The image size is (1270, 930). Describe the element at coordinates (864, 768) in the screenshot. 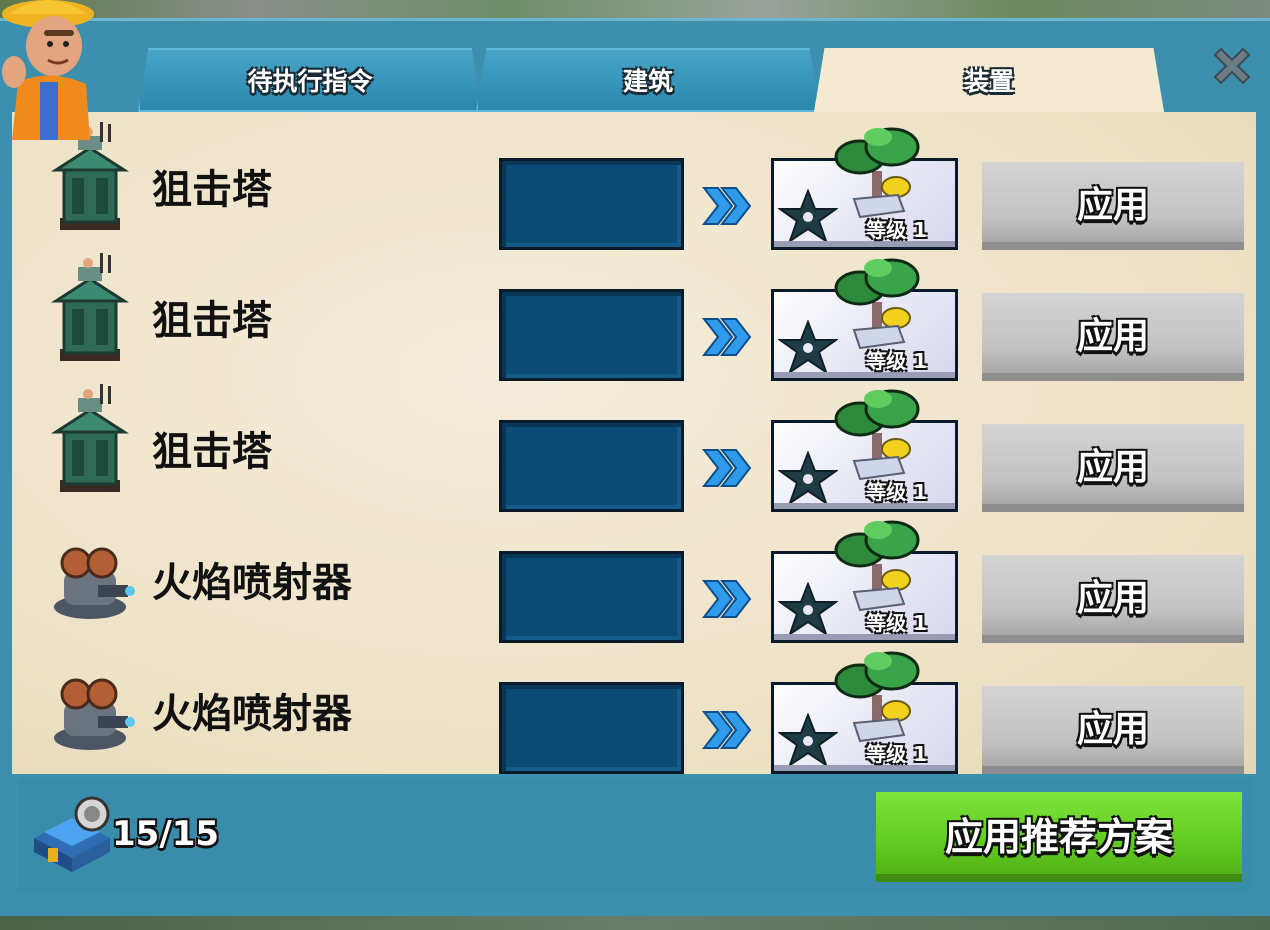

I see `prototype-card-underbar` at that location.